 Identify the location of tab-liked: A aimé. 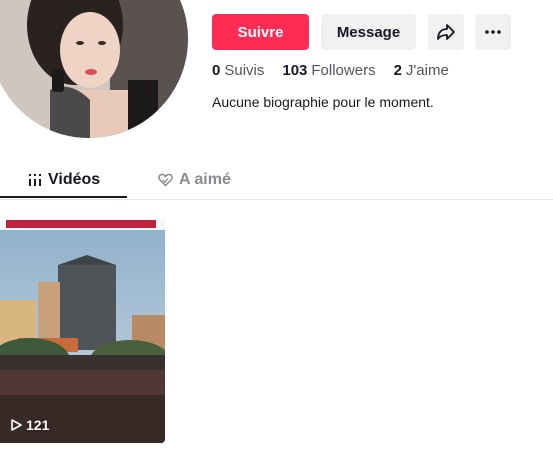
(194, 180).